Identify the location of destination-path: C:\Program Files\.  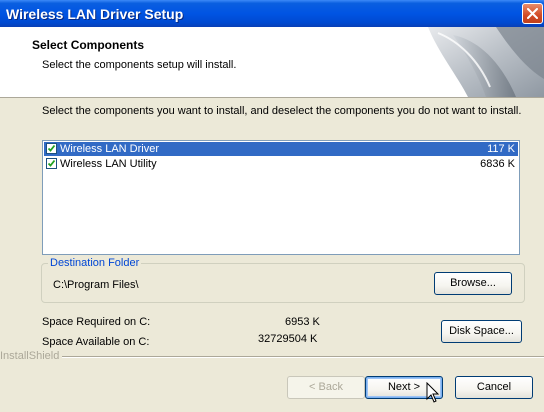
(96, 285).